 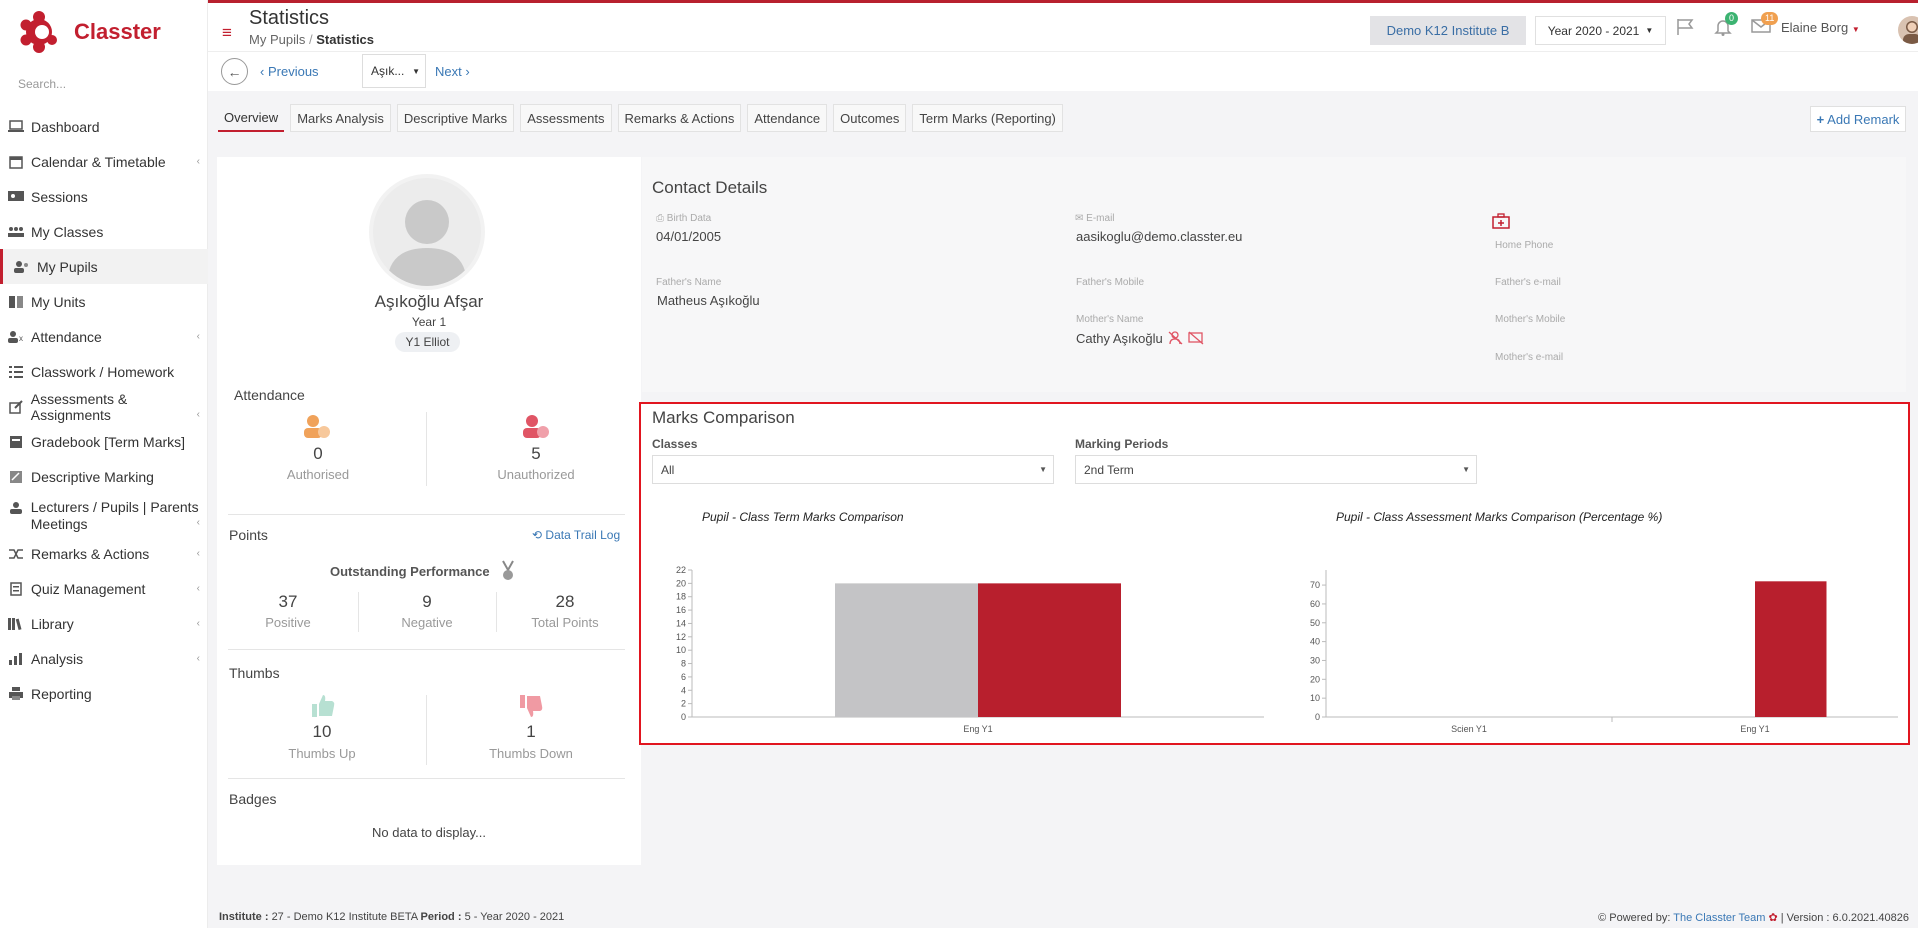 What do you see at coordinates (104, 301) in the screenshot?
I see `sidebar-item-my-units: My Units` at bounding box center [104, 301].